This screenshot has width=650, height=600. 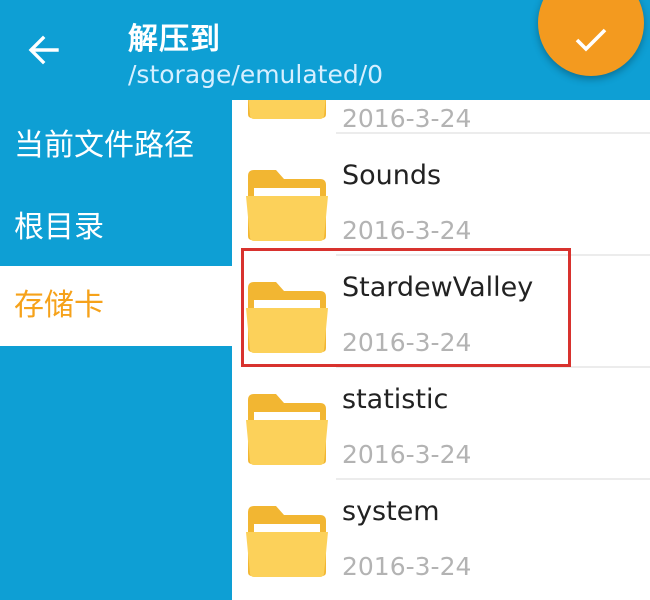 I want to click on check-icon, so click(x=591, y=40).